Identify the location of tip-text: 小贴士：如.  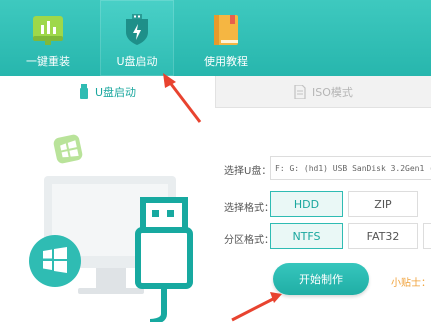
(411, 283).